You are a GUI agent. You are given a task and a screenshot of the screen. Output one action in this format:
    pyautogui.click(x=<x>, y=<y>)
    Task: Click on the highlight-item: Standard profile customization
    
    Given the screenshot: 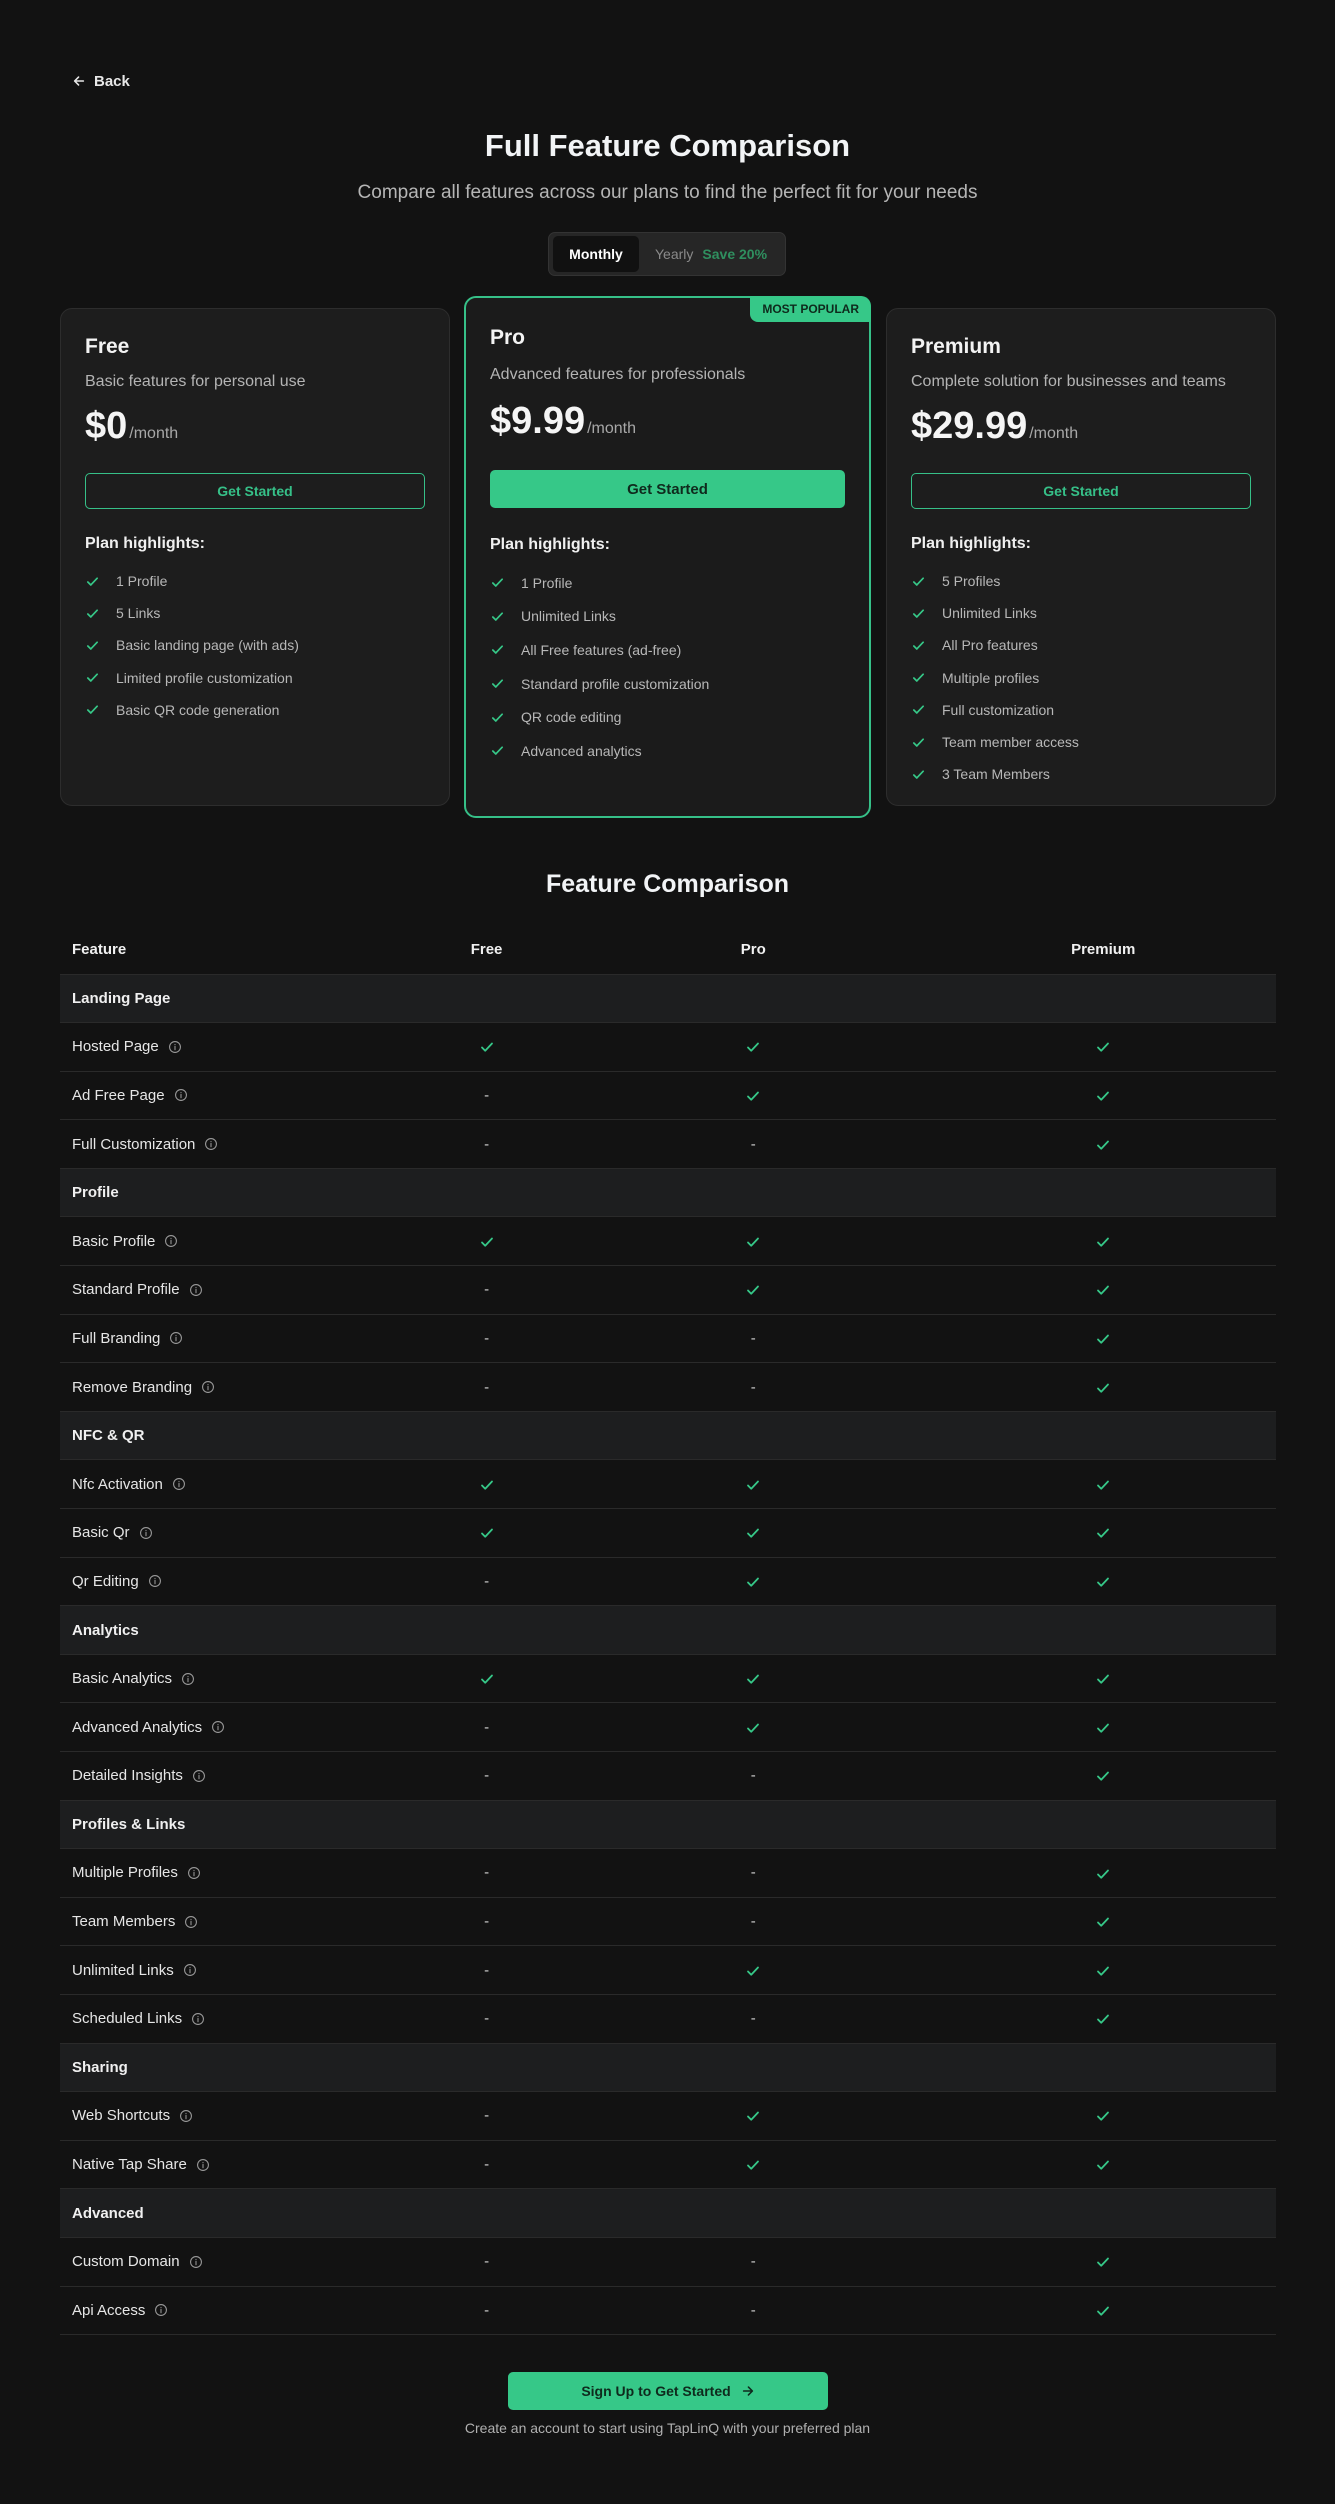 What is the action you would take?
    pyautogui.click(x=599, y=684)
    